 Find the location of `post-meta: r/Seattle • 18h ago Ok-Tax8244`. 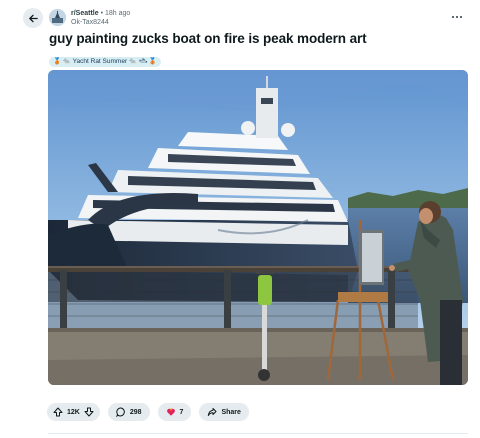

post-meta: r/Seattle • 18h ago Ok-Tax8244 is located at coordinates (100, 18).